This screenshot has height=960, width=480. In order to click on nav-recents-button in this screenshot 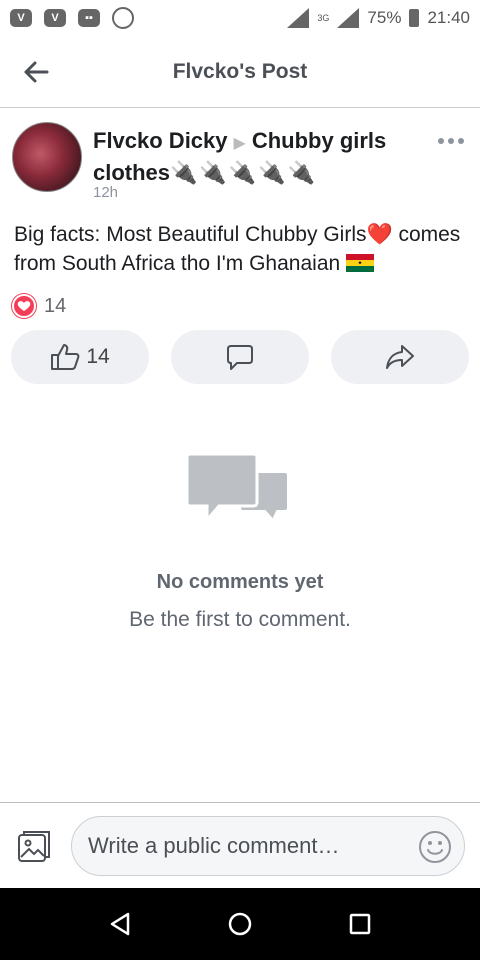, I will do `click(360, 924)`.